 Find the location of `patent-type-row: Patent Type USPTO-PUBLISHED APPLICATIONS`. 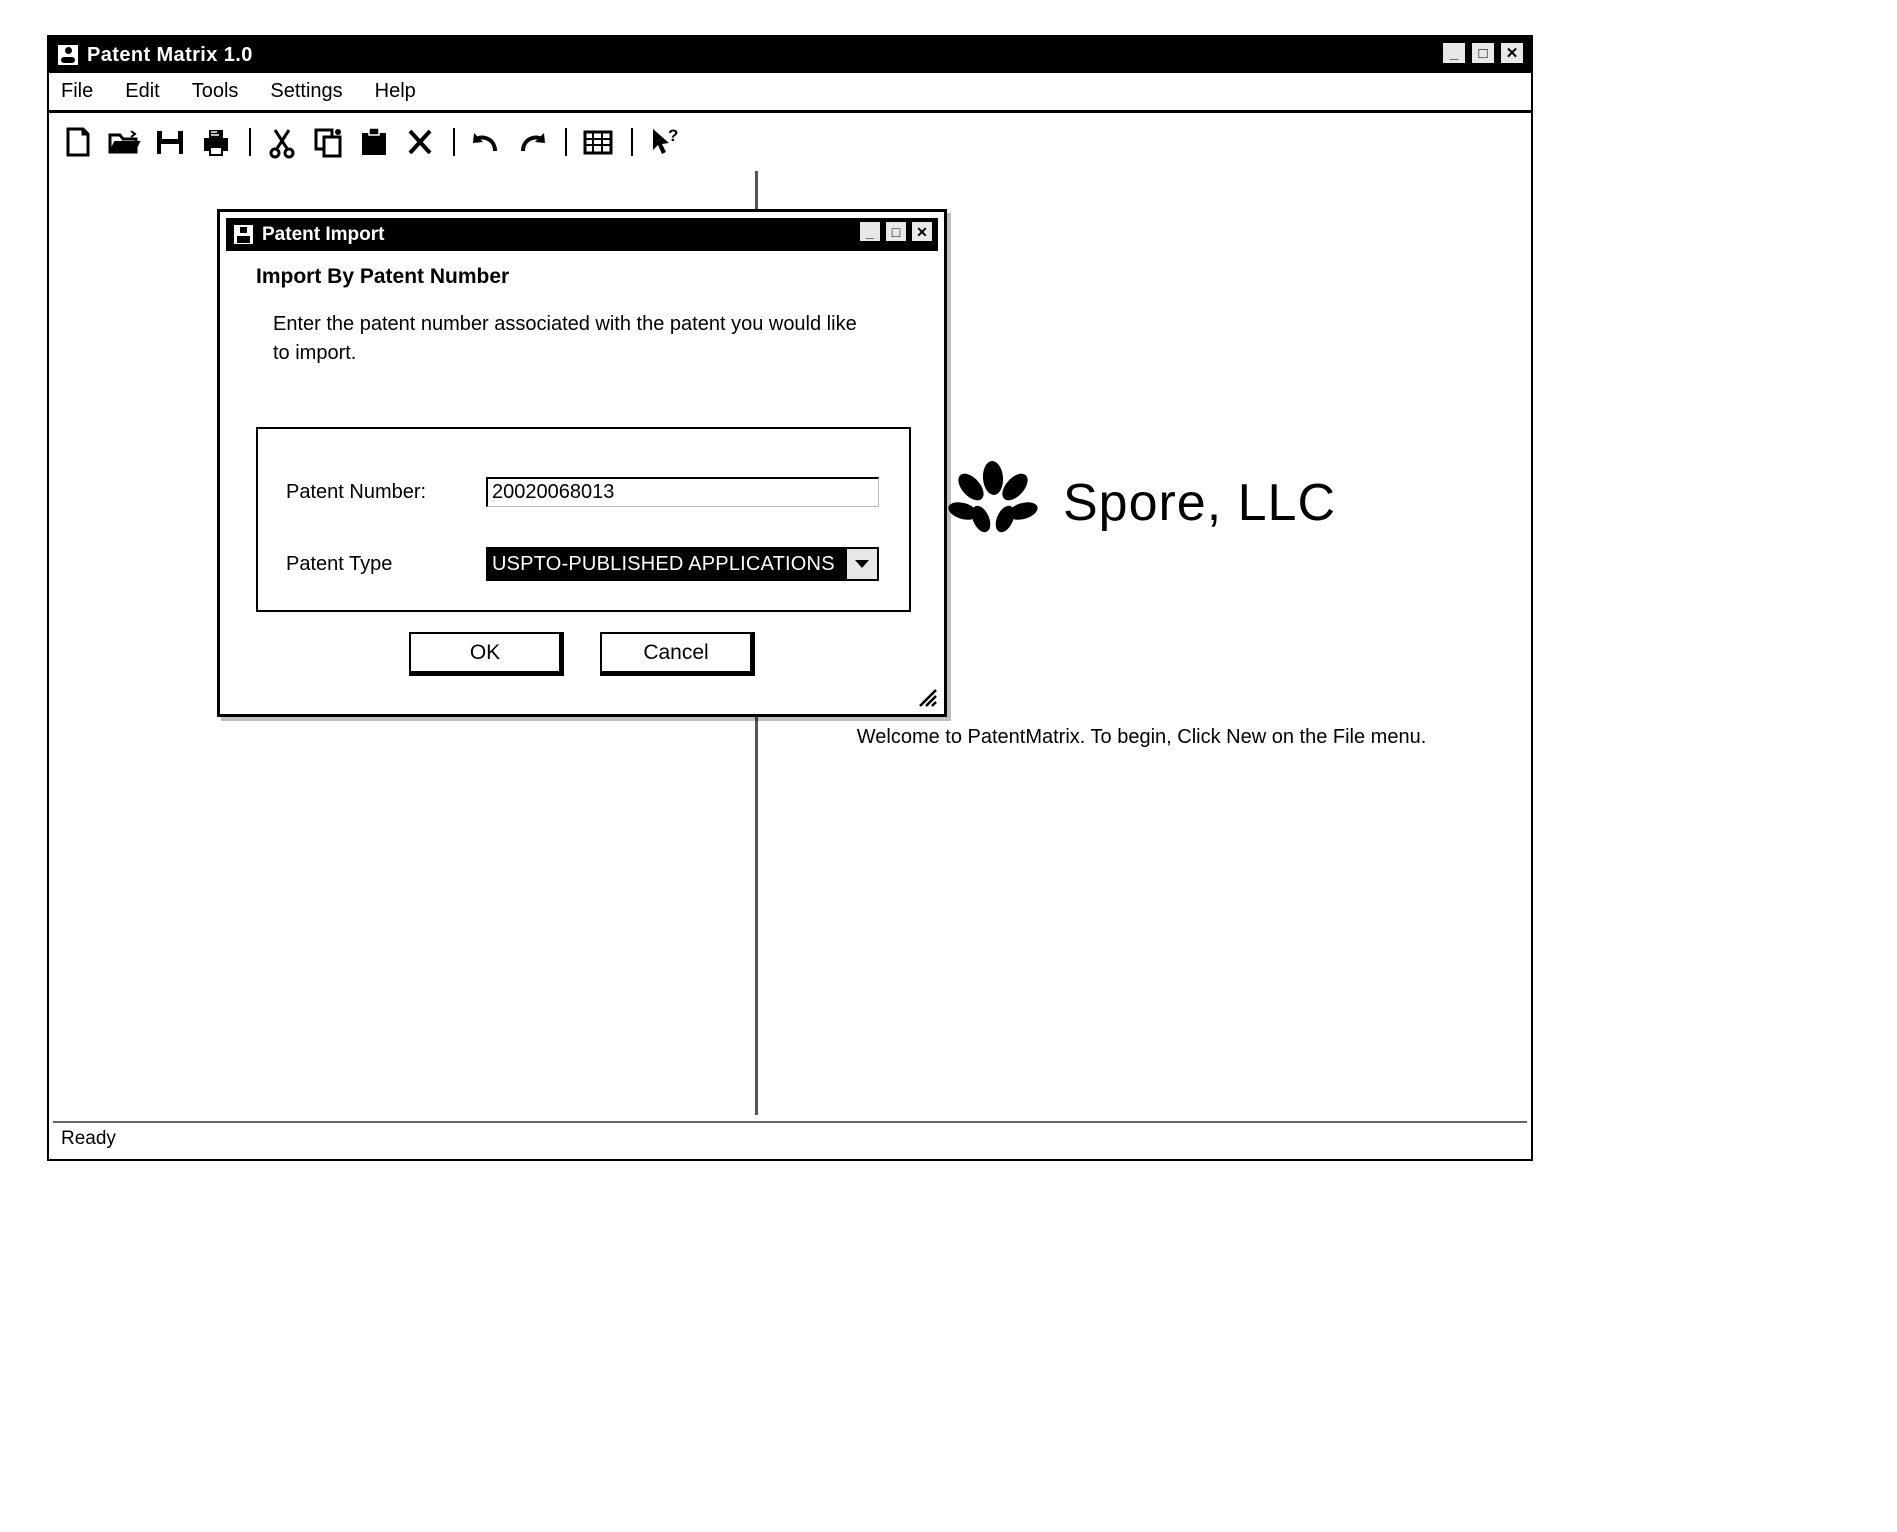

patent-type-row: Patent Type USPTO-PUBLISHED APPLICATIONS is located at coordinates (582, 564).